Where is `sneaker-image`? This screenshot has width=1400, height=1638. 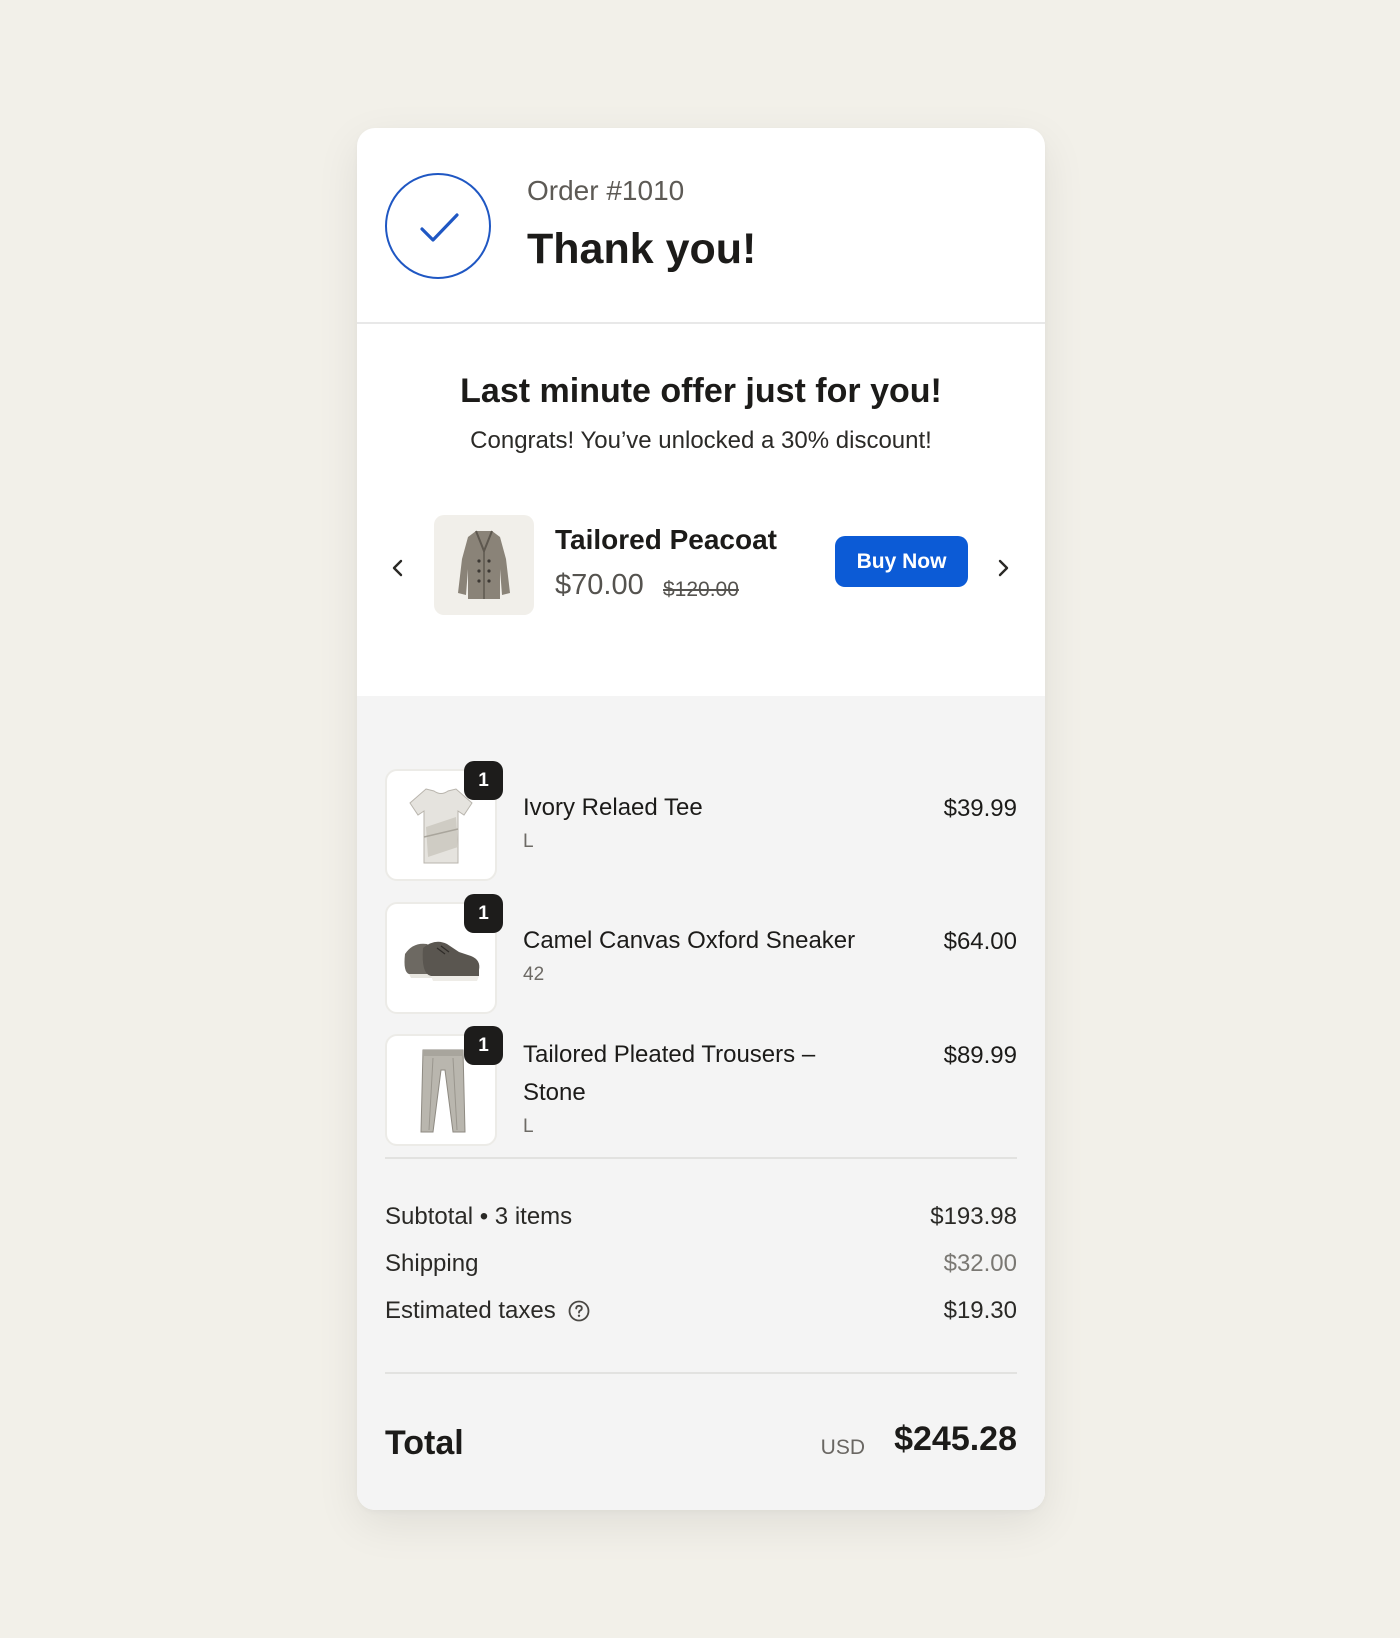
sneaker-image is located at coordinates (442, 961).